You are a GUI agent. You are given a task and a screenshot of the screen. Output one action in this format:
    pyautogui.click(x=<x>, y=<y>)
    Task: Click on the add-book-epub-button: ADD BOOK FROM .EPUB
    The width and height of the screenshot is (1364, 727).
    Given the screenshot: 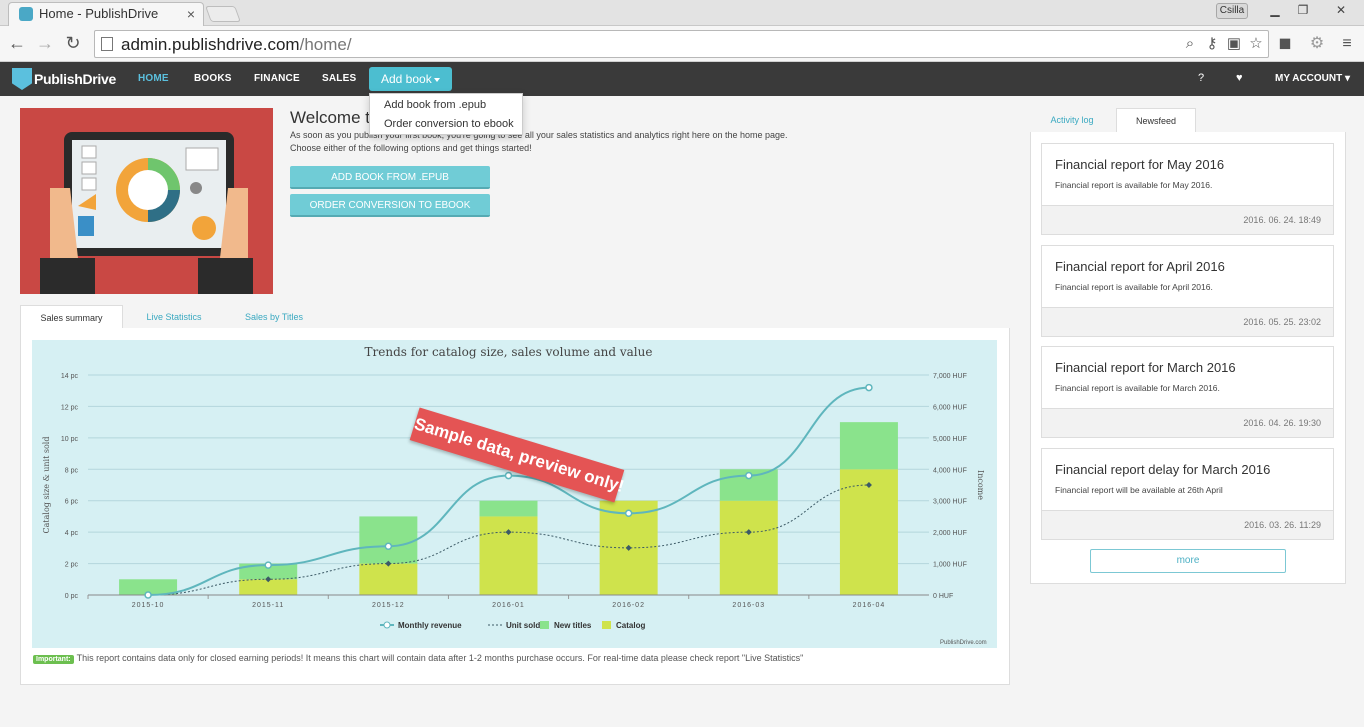 What is the action you would take?
    pyautogui.click(x=390, y=177)
    